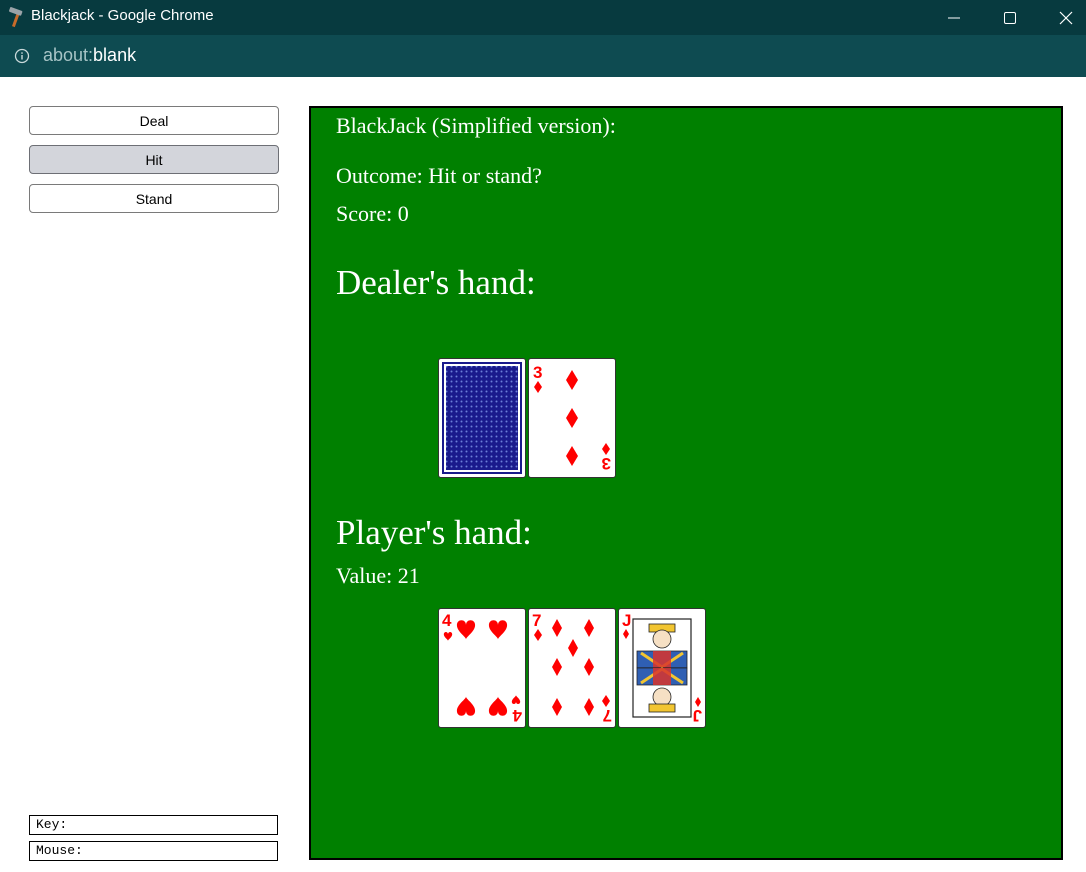  I want to click on card-back-pattern, so click(482, 418).